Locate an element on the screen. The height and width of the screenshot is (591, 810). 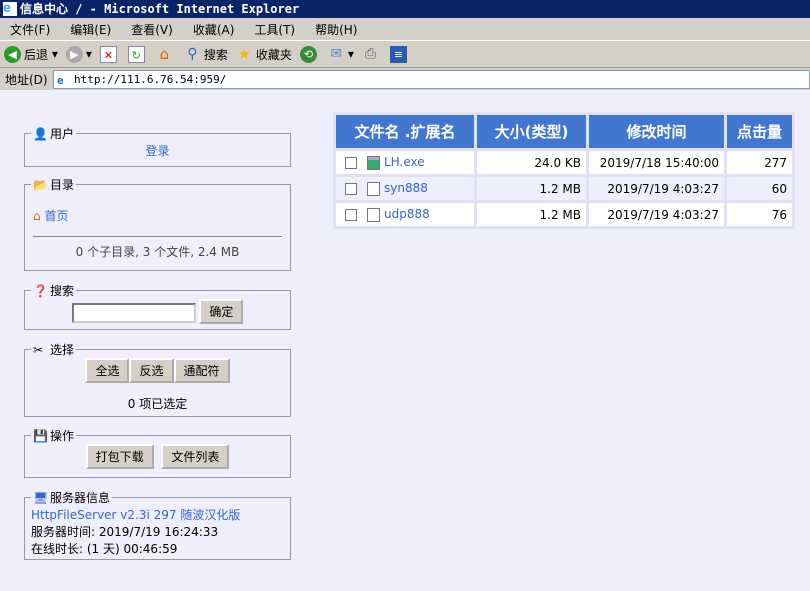
table-row: LH.exe 24.0 KB 2019/7/18 15:40:00 277 is located at coordinates (564, 162).